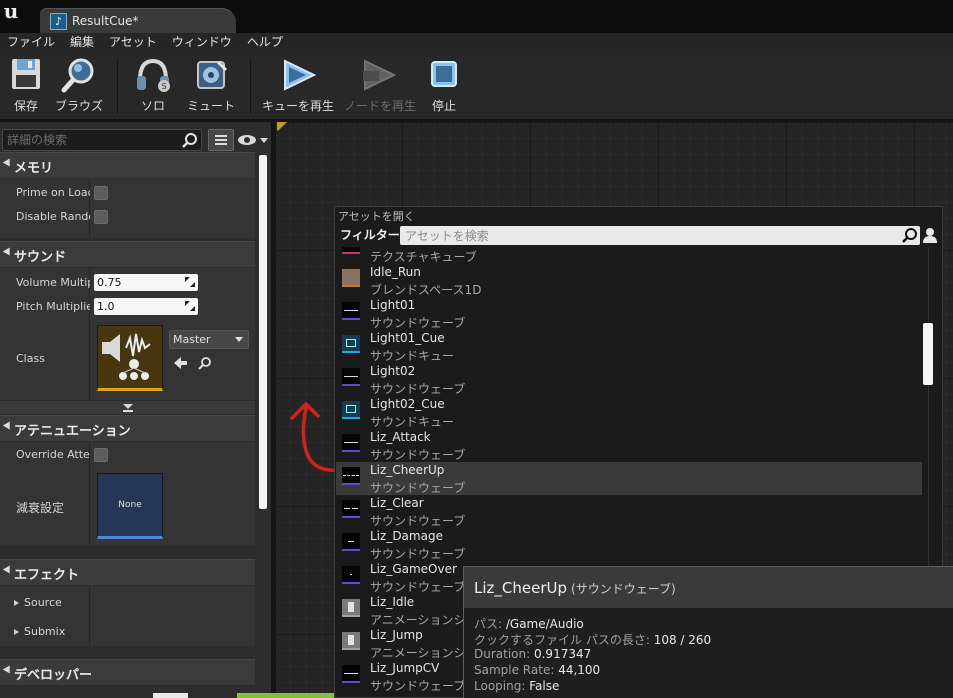 The image size is (953, 698). Describe the element at coordinates (126, 356) in the screenshot. I see `sound-class-icon` at that location.